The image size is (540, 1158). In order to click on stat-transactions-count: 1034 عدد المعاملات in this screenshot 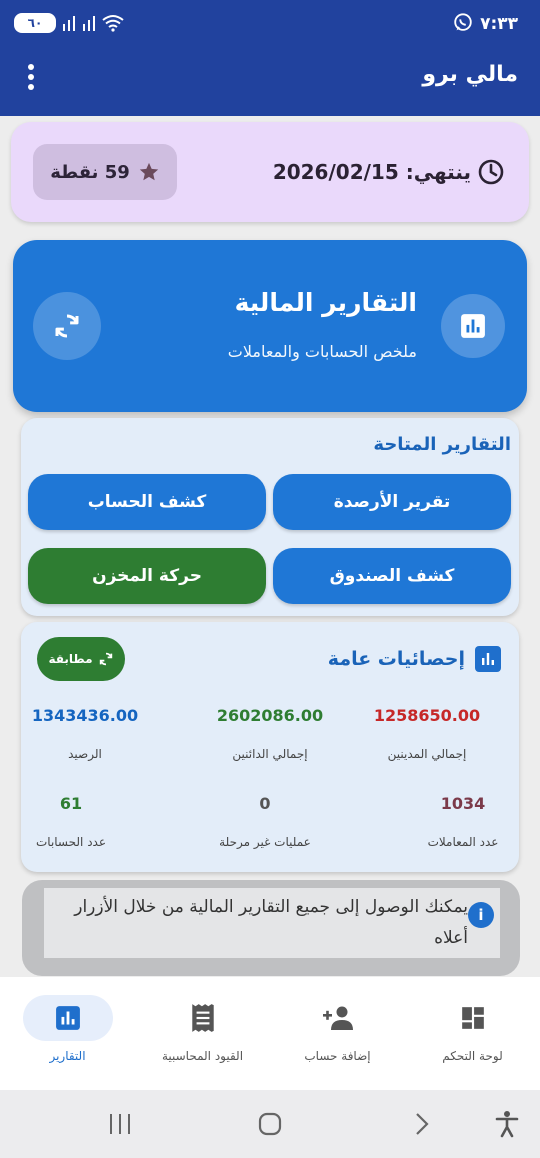, I will do `click(461, 821)`.